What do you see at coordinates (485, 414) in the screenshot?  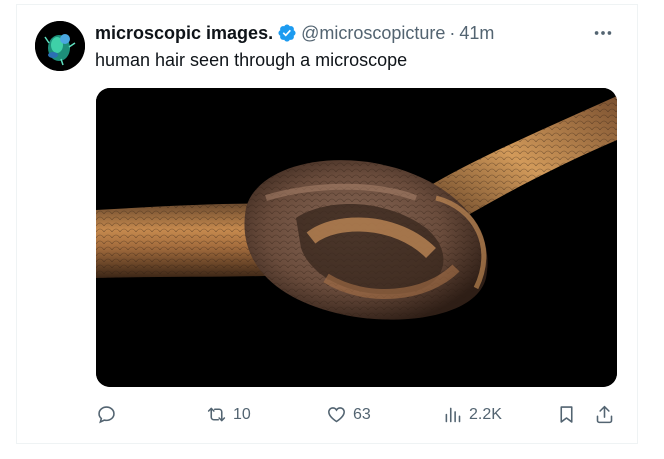 I see `views-count: 2.2K` at bounding box center [485, 414].